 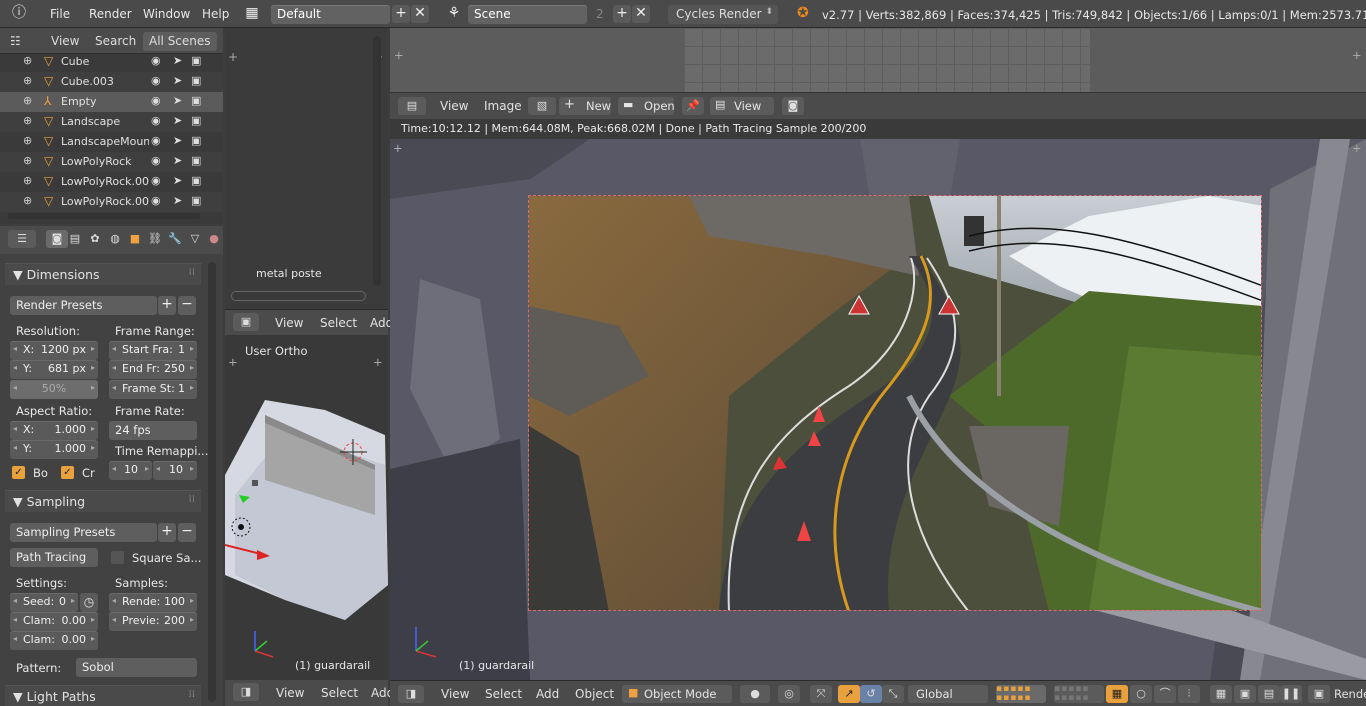 What do you see at coordinates (849, 694) in the screenshot?
I see `translate-icon: ↗` at bounding box center [849, 694].